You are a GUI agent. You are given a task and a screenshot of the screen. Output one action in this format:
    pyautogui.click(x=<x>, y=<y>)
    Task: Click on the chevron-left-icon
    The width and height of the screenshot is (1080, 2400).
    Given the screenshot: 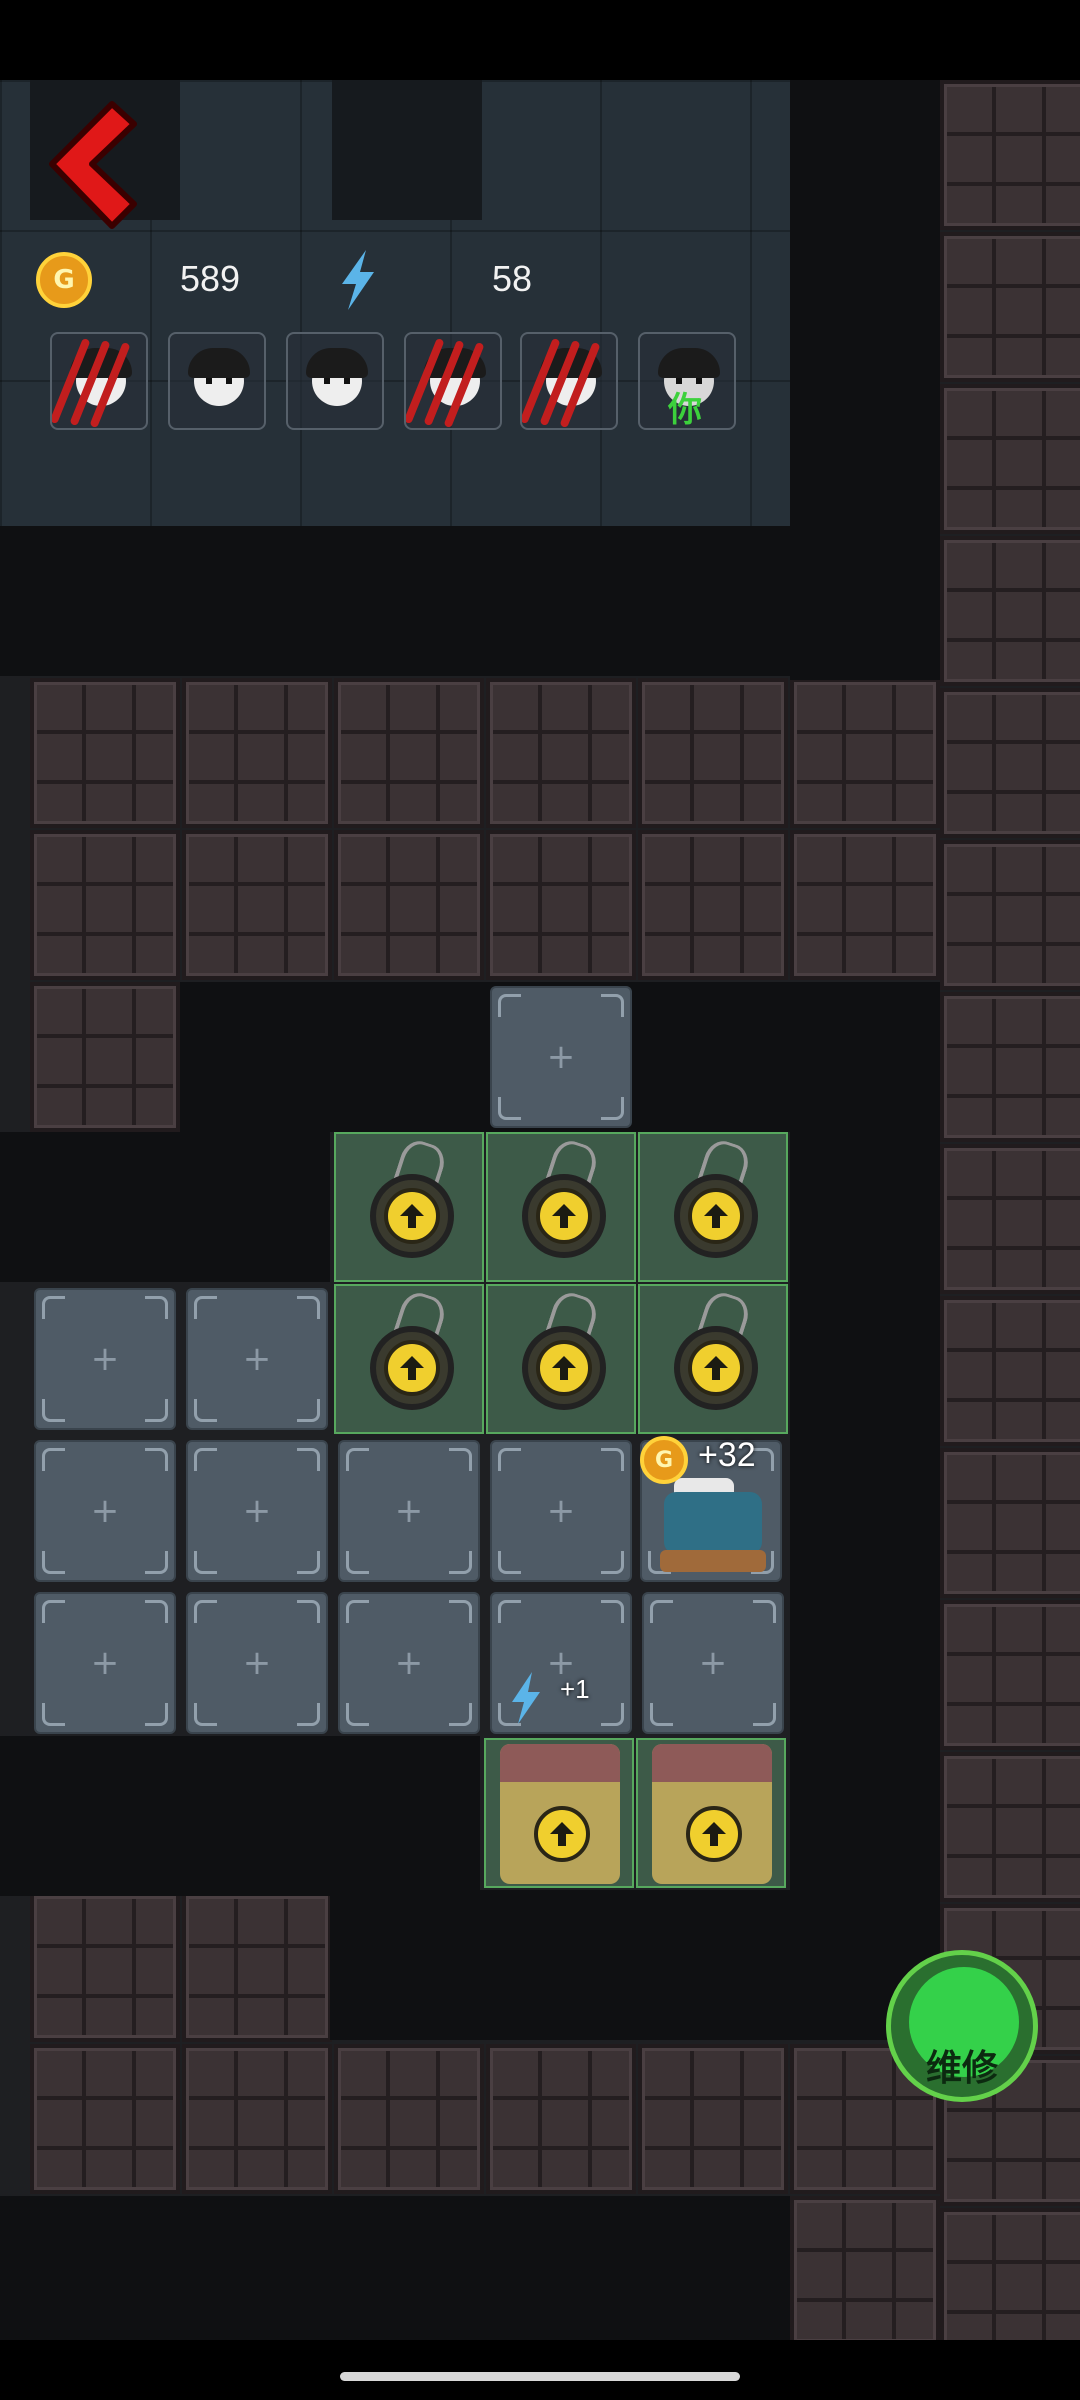 What is the action you would take?
    pyautogui.click(x=93, y=165)
    